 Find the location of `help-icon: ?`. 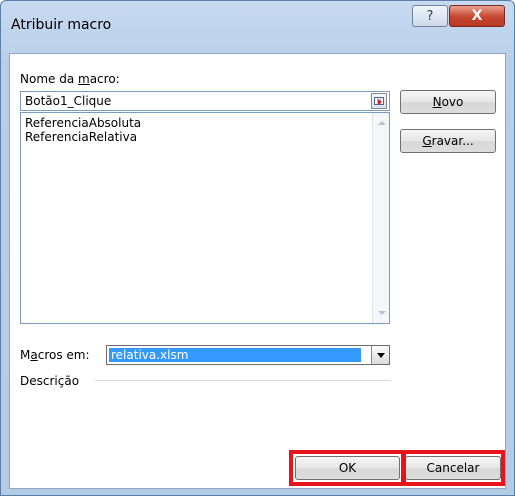

help-icon: ? is located at coordinates (430, 16).